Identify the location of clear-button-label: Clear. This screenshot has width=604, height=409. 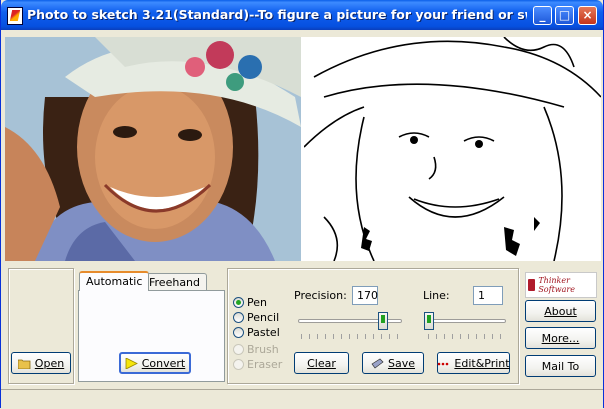
(321, 363).